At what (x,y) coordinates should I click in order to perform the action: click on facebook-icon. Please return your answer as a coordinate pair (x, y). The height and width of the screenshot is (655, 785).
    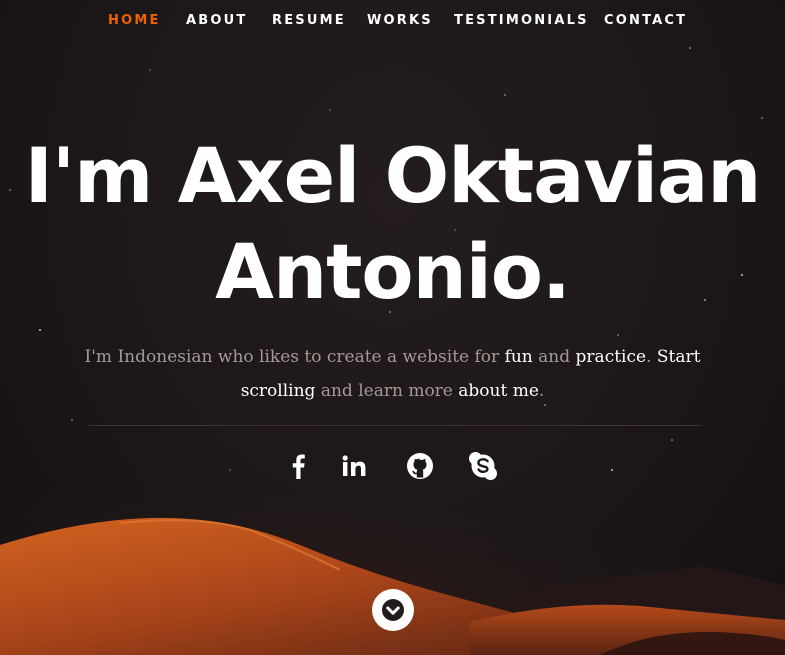
    Looking at the image, I should click on (298, 466).